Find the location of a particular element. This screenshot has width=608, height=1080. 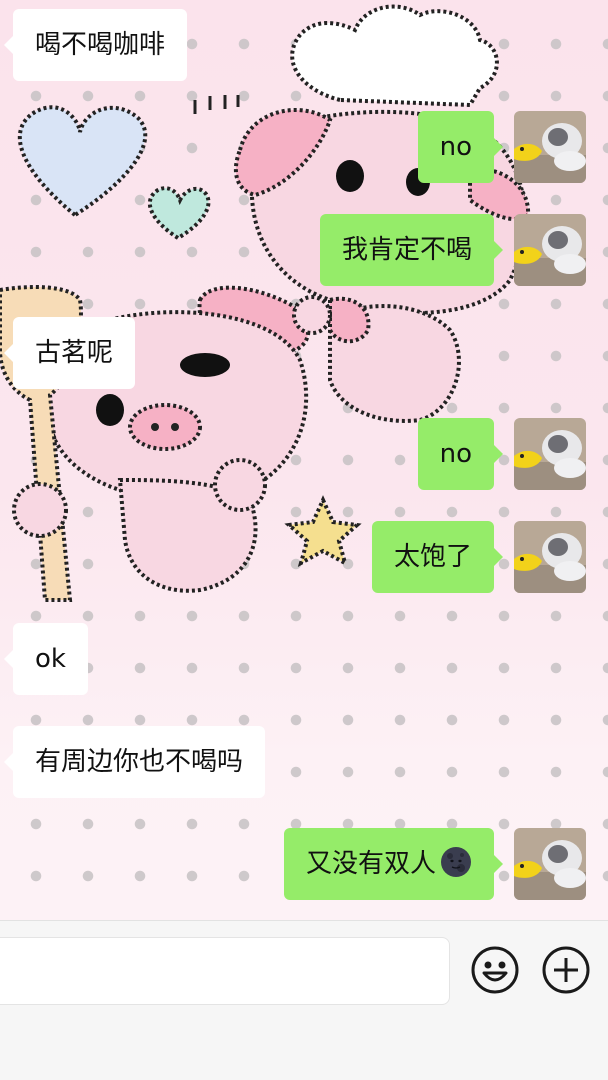

message-bubble-incoming: 喝不喝咖啡 is located at coordinates (95, 45).